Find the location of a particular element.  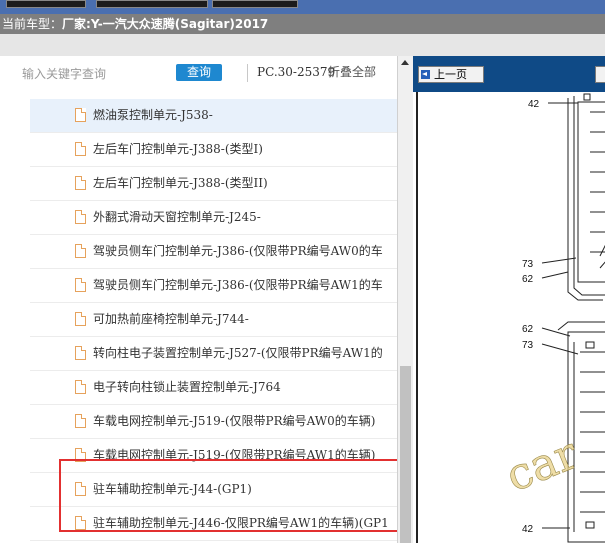

tree-item-label: 左后车门控制单元-J388-(类型II) is located at coordinates (180, 183).